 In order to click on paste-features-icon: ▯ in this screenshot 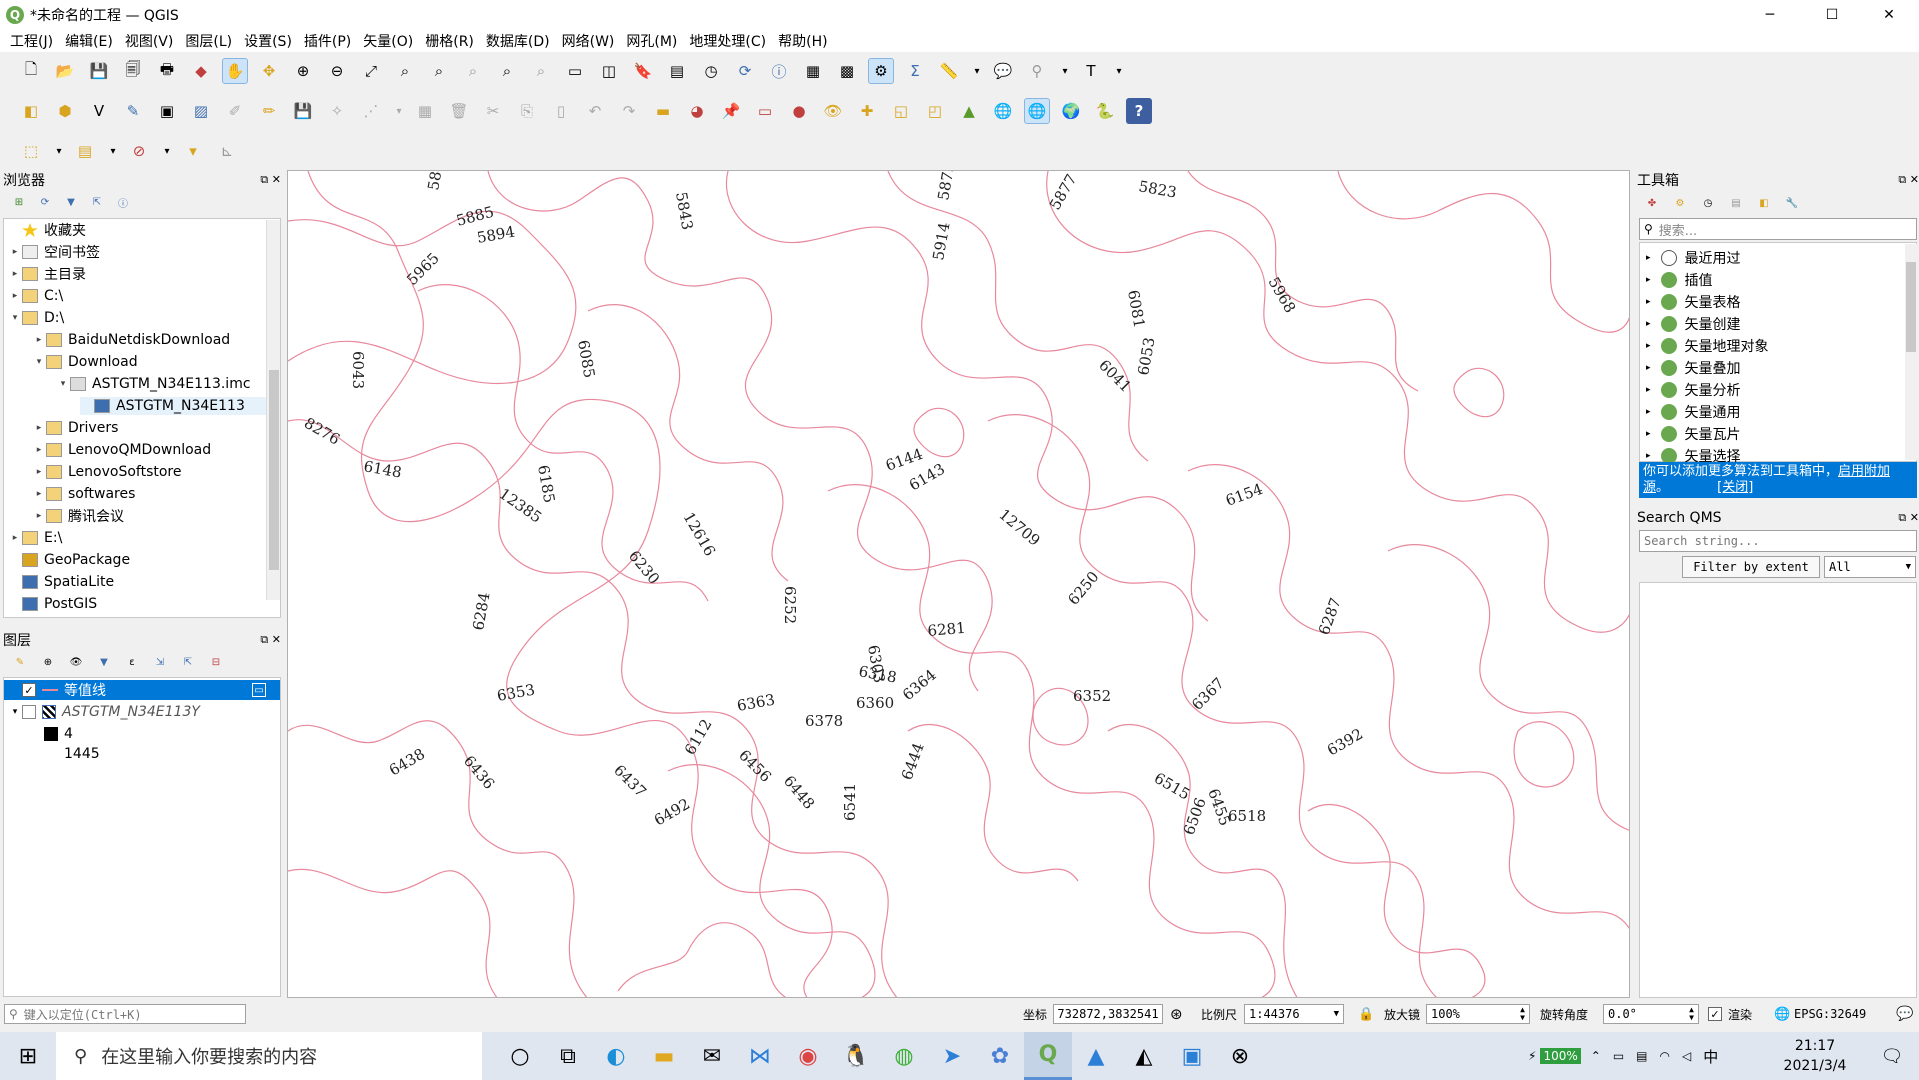, I will do `click(561, 111)`.